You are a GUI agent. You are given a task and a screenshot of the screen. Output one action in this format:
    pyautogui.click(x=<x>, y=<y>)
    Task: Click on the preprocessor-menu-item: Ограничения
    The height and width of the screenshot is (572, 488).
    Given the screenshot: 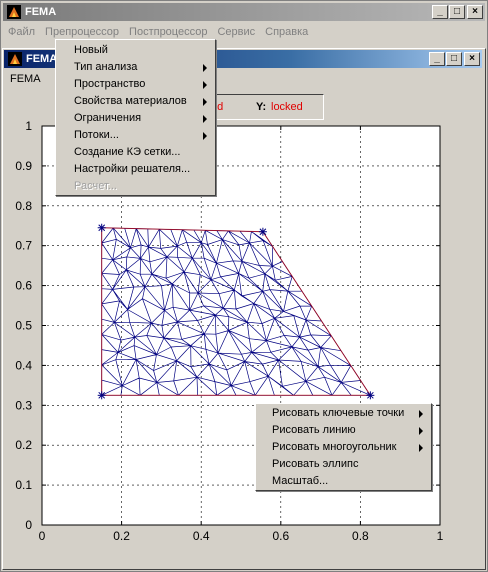 What is the action you would take?
    pyautogui.click(x=135, y=118)
    